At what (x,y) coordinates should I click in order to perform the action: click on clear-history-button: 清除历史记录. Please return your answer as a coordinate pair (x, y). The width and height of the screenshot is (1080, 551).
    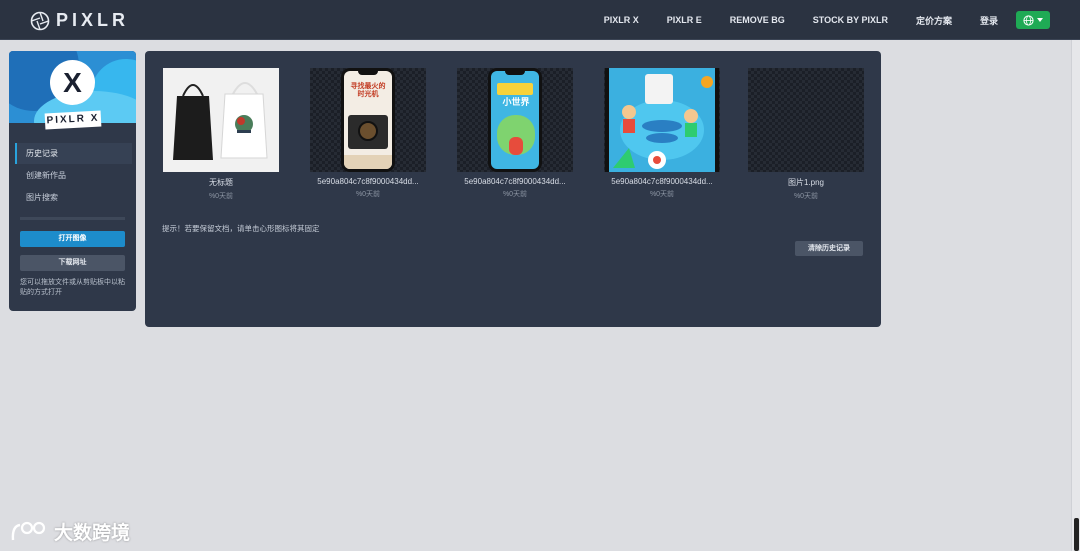
    Looking at the image, I should click on (829, 248).